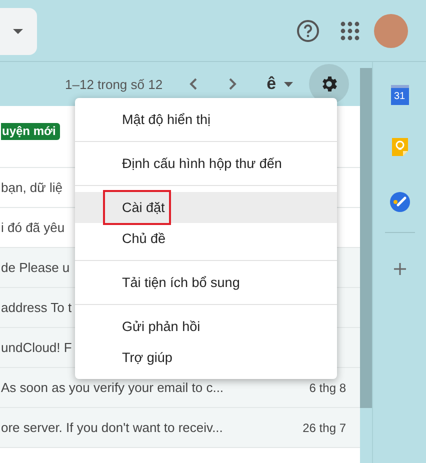 The width and height of the screenshot is (426, 463). Describe the element at coordinates (33, 227) in the screenshot. I see `email-snippet: i đó đã yêu` at that location.